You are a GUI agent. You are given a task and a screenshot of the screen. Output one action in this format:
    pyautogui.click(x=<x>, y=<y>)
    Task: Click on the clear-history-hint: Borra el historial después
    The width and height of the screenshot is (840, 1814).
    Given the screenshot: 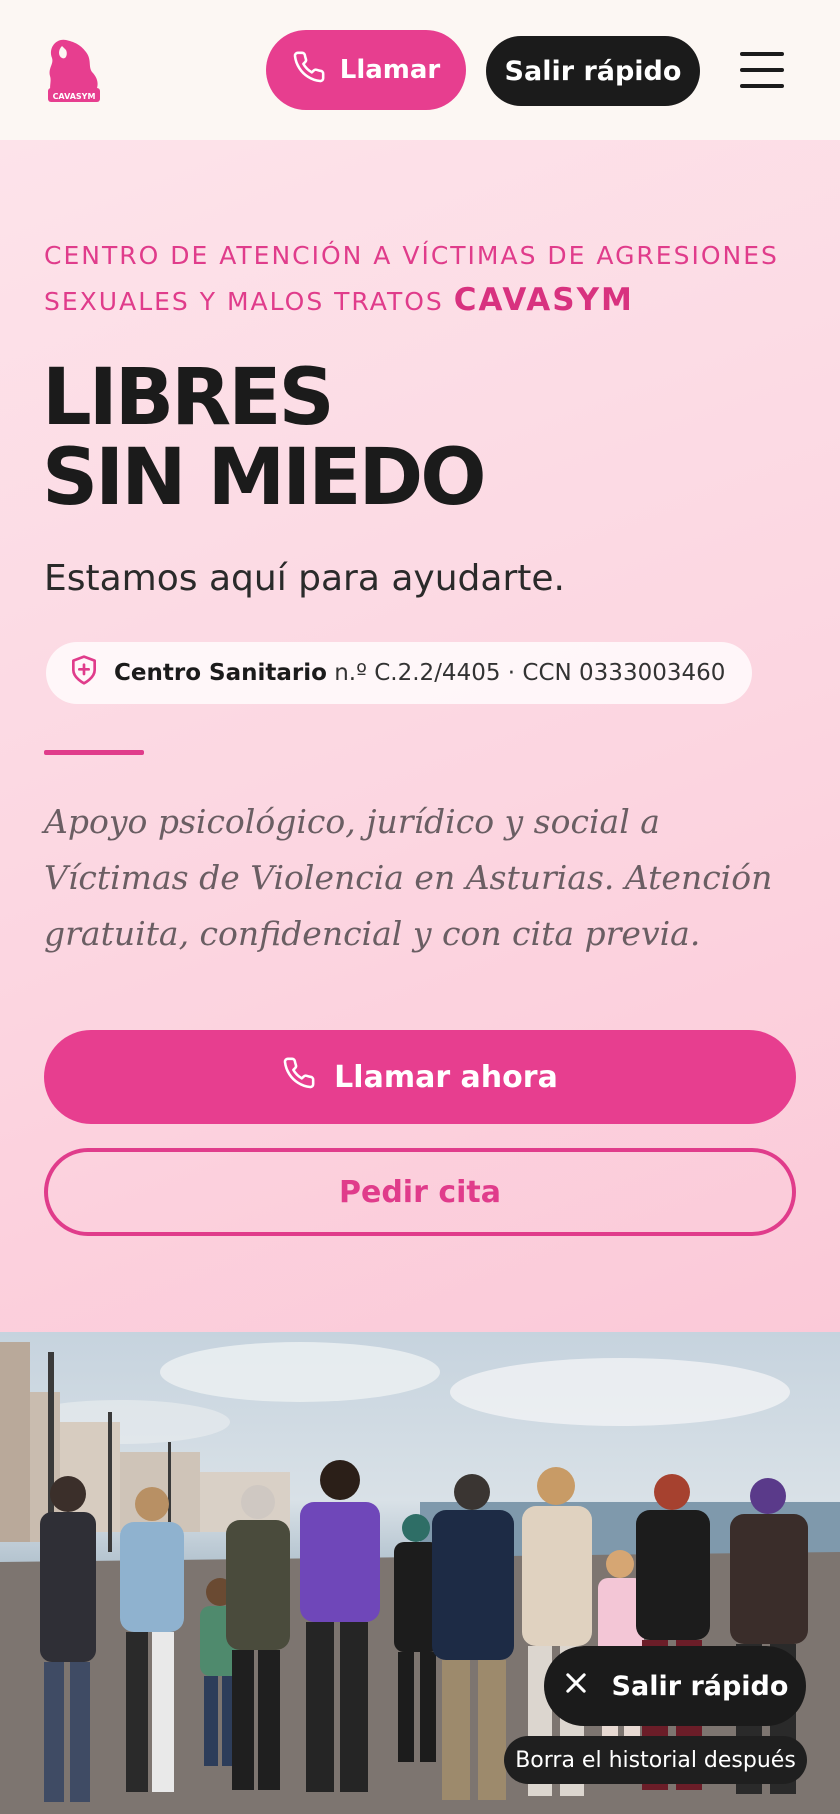 What is the action you would take?
    pyautogui.click(x=655, y=1760)
    